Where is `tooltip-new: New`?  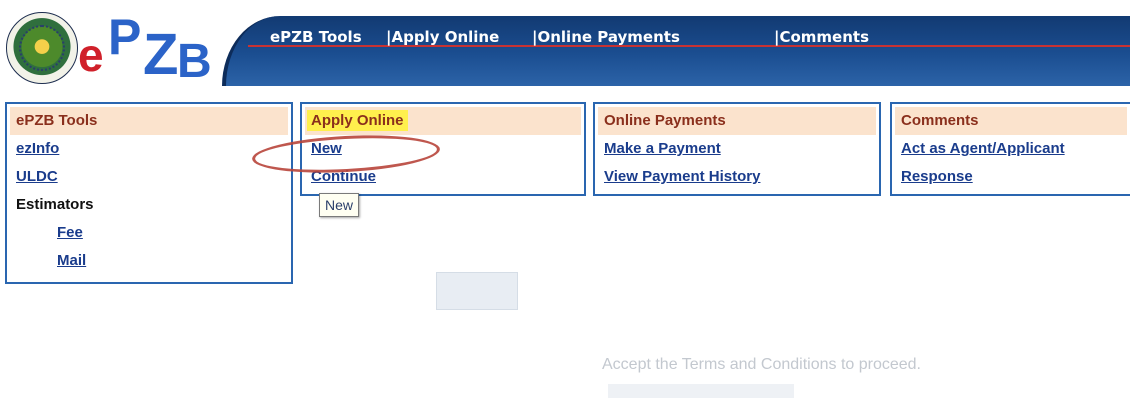
tooltip-new: New is located at coordinates (339, 205).